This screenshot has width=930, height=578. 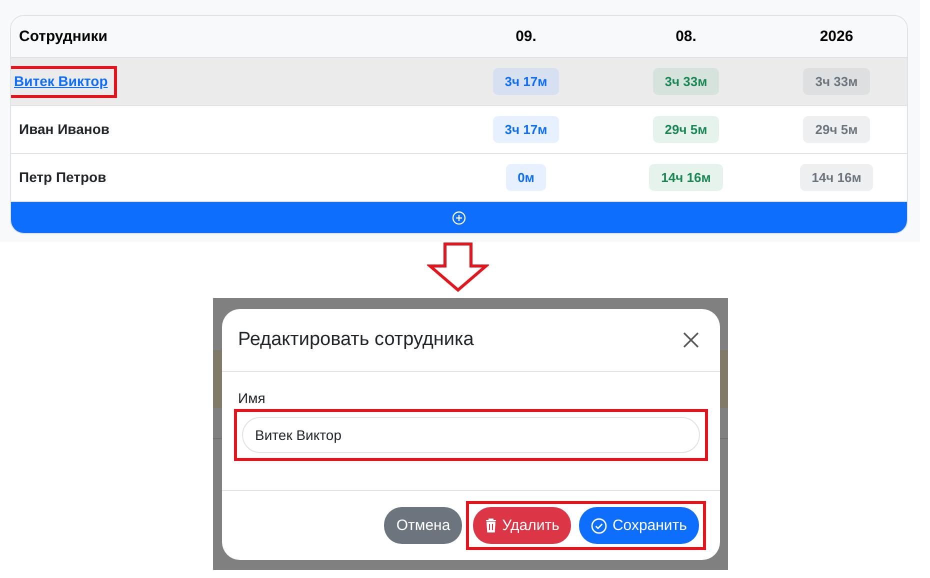 What do you see at coordinates (63, 36) in the screenshot?
I see `column-header: Сотрудники` at bounding box center [63, 36].